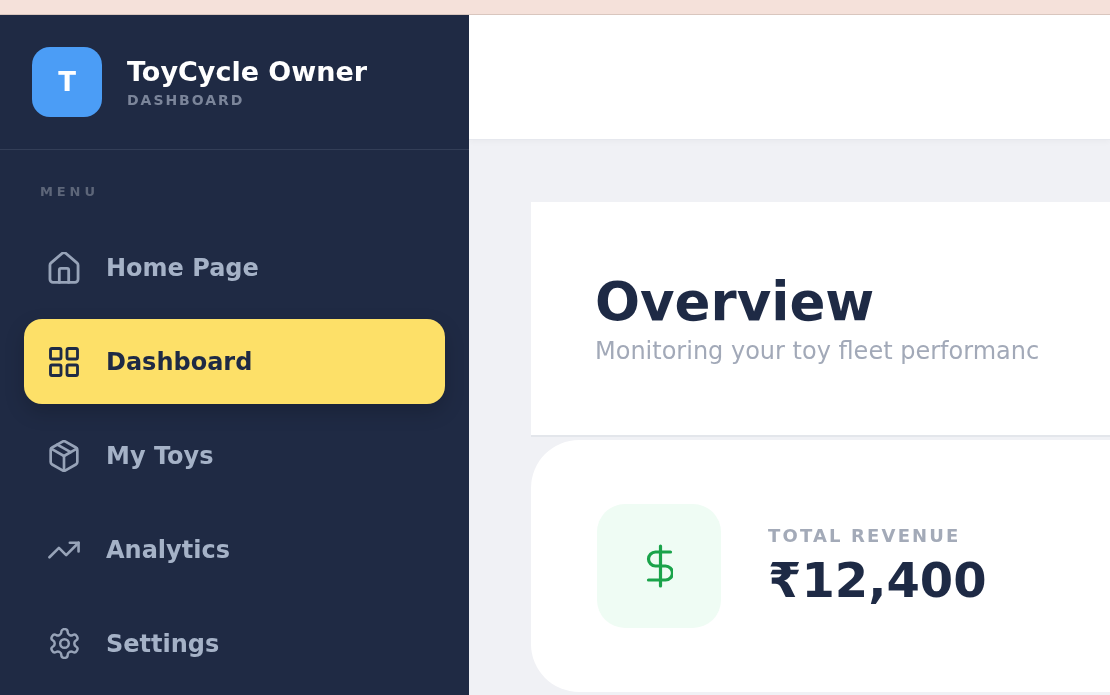  I want to click on settings-icon, so click(64, 643).